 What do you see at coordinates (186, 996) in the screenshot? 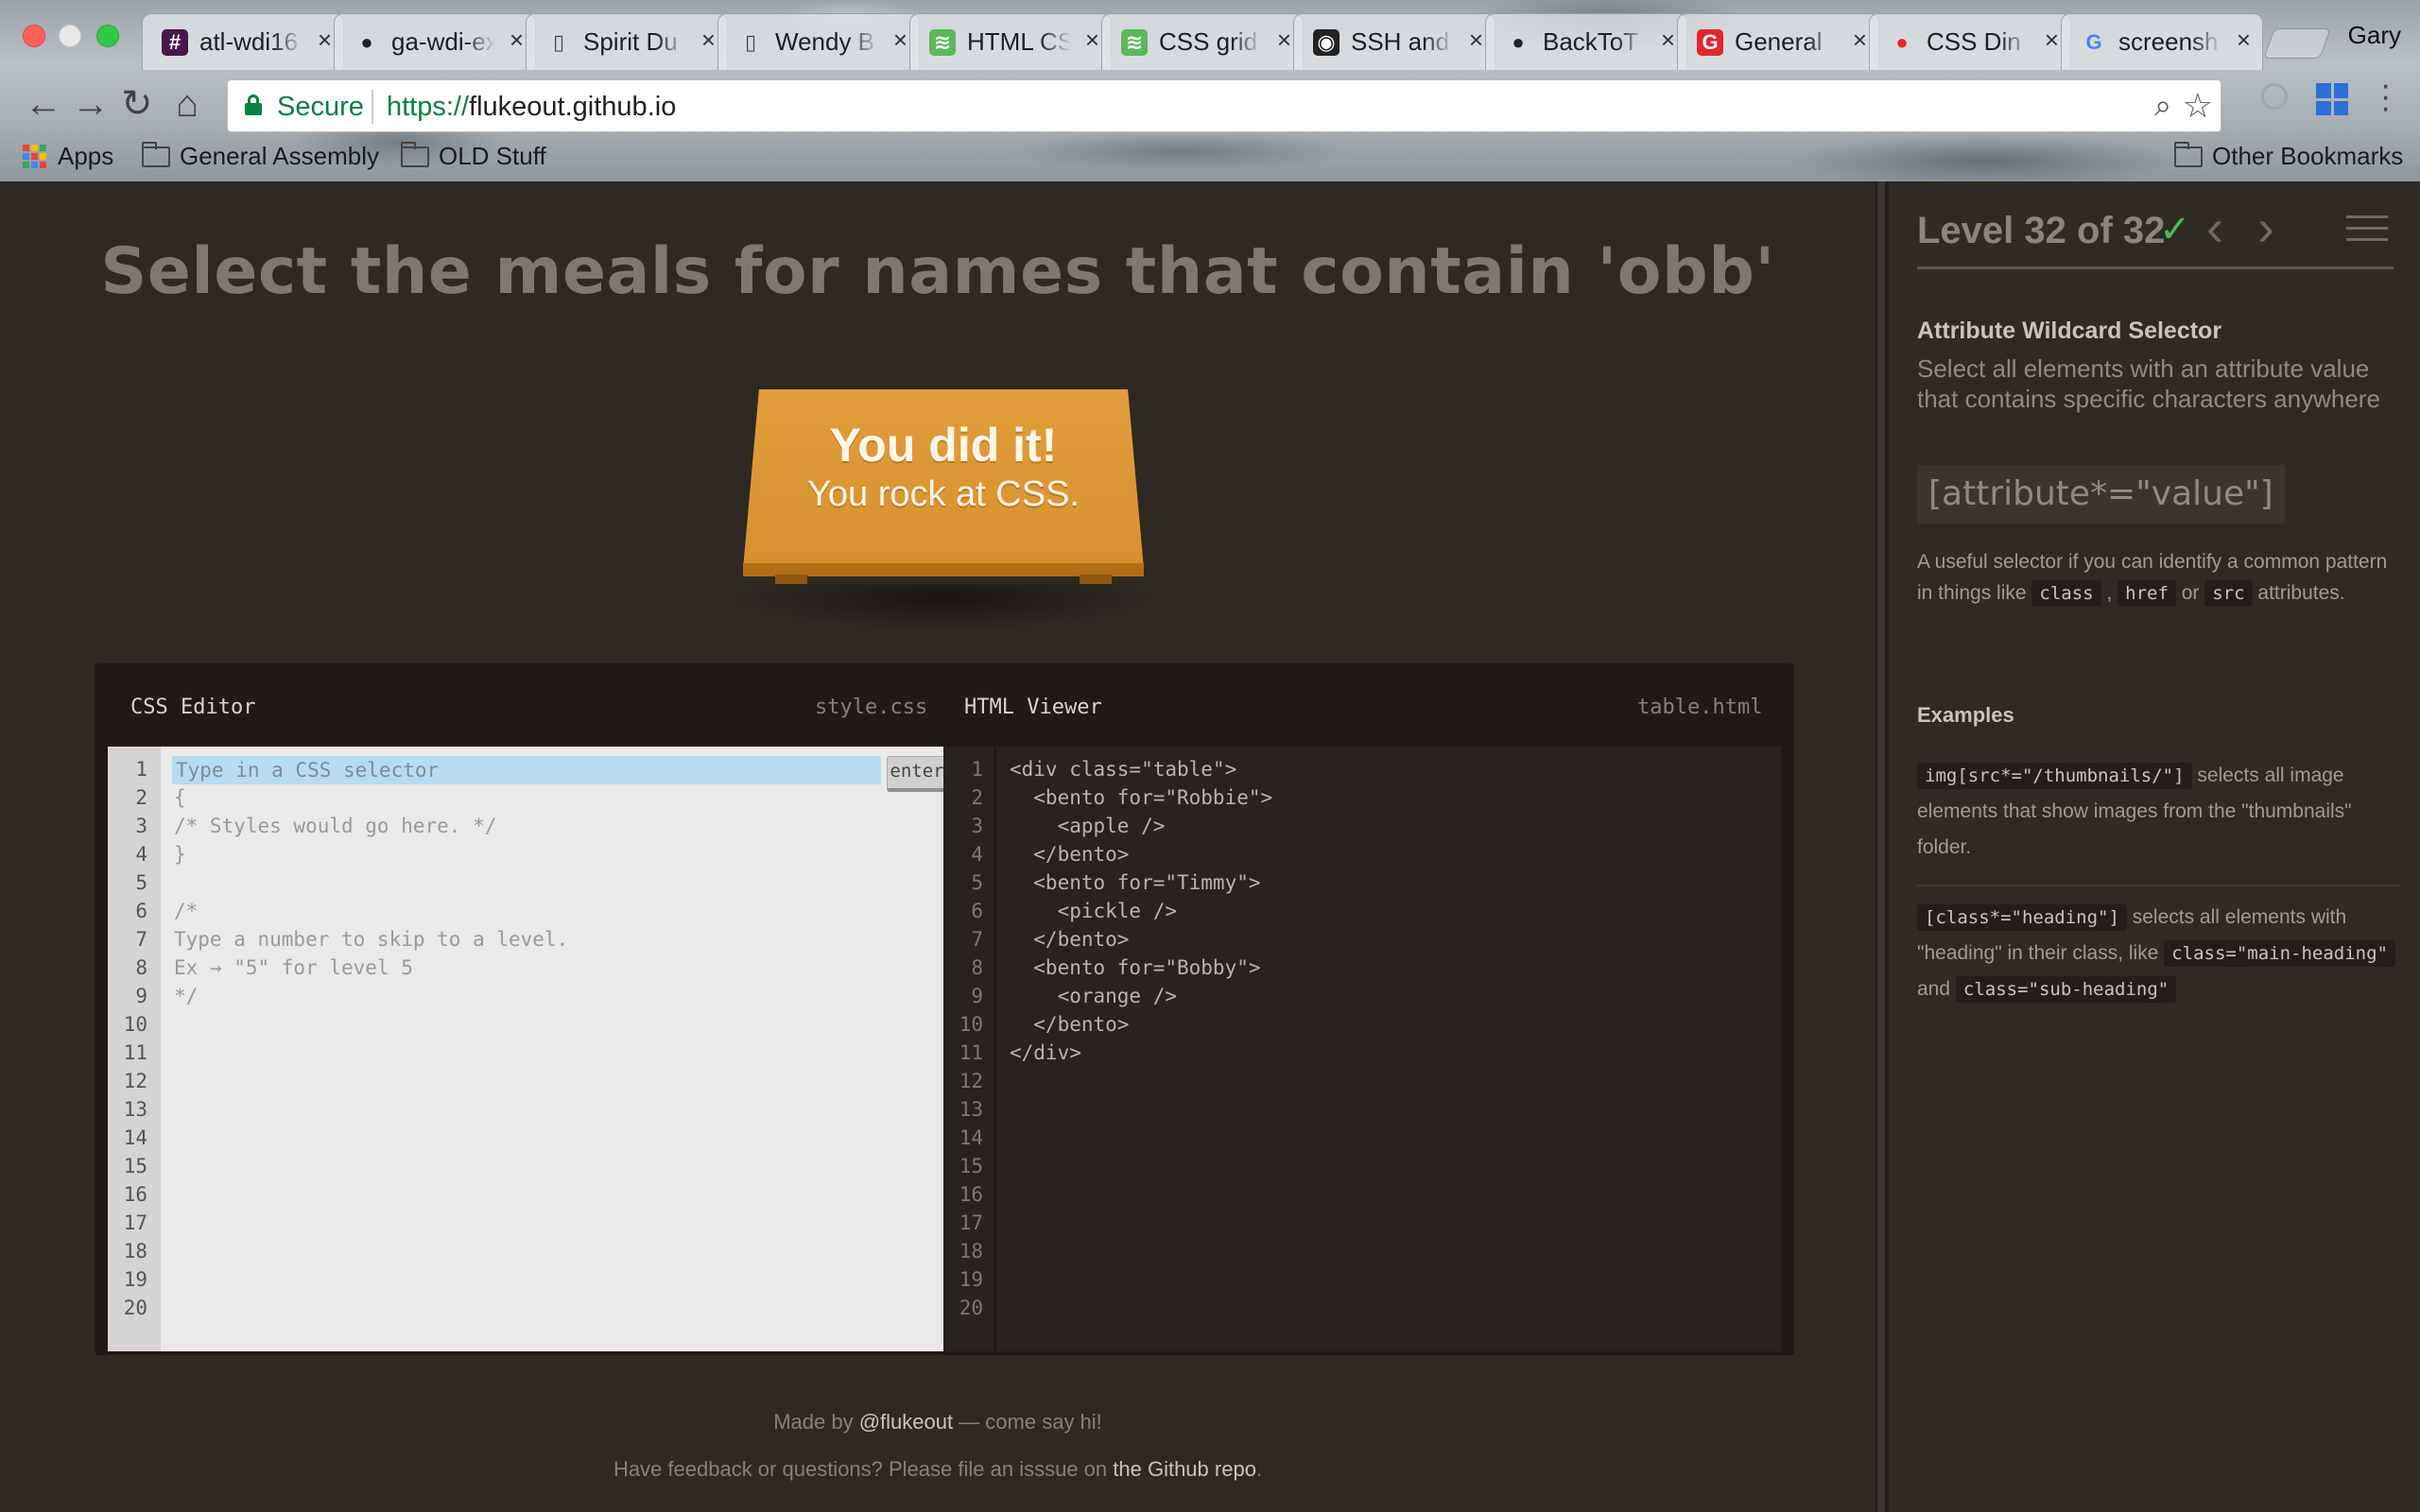
I see `code-line: */` at bounding box center [186, 996].